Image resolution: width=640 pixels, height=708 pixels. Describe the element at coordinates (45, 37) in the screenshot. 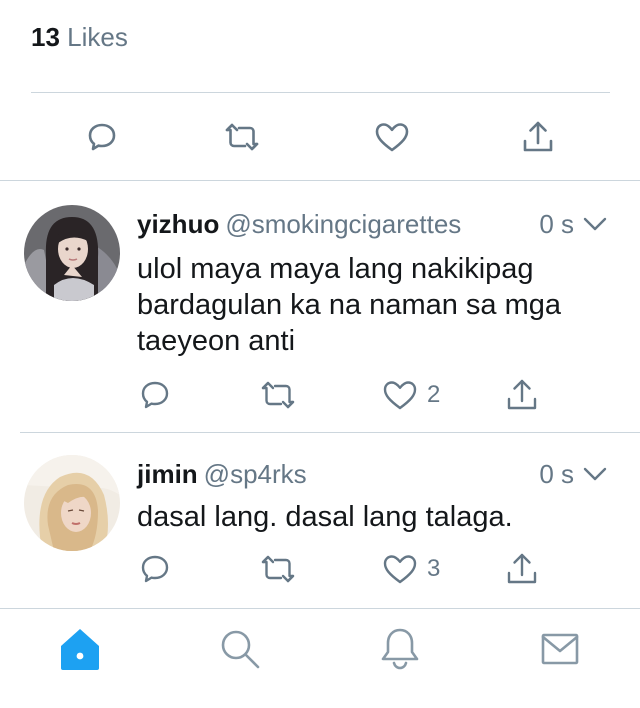

I see `likes-count: 13` at that location.